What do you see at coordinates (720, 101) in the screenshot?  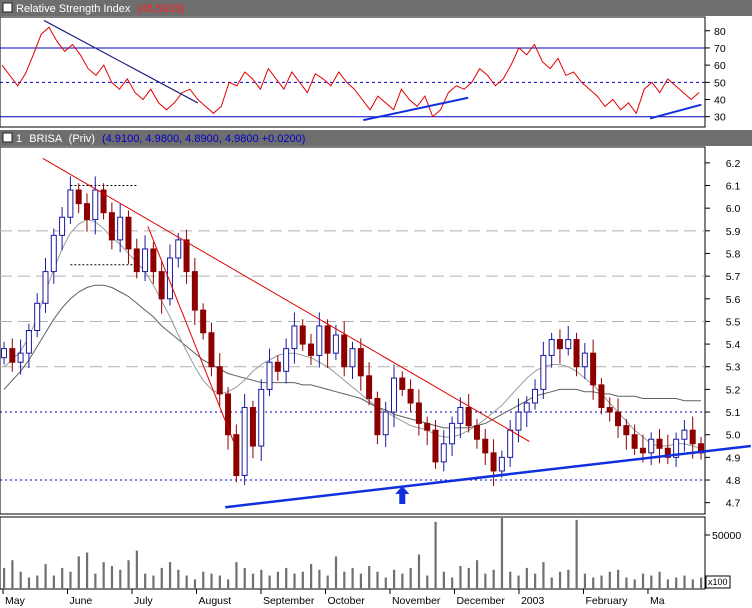 I see `rsi-tick-label: 40` at bounding box center [720, 101].